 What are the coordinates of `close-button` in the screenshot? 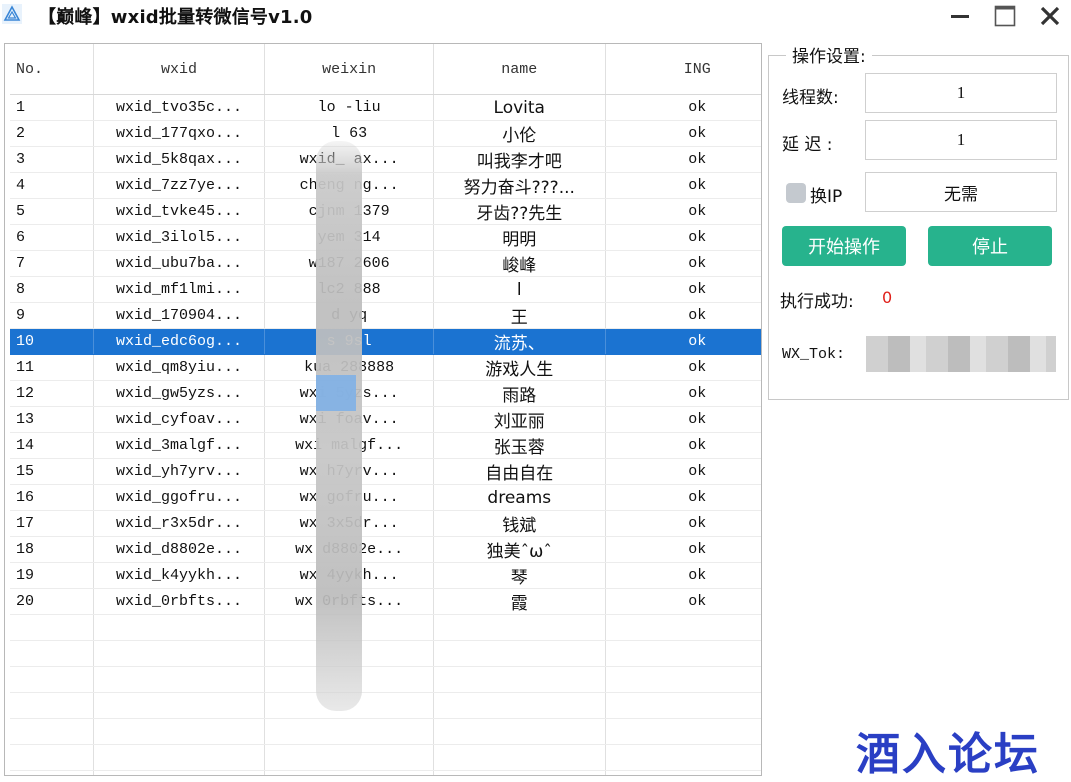 It's located at (1050, 16).